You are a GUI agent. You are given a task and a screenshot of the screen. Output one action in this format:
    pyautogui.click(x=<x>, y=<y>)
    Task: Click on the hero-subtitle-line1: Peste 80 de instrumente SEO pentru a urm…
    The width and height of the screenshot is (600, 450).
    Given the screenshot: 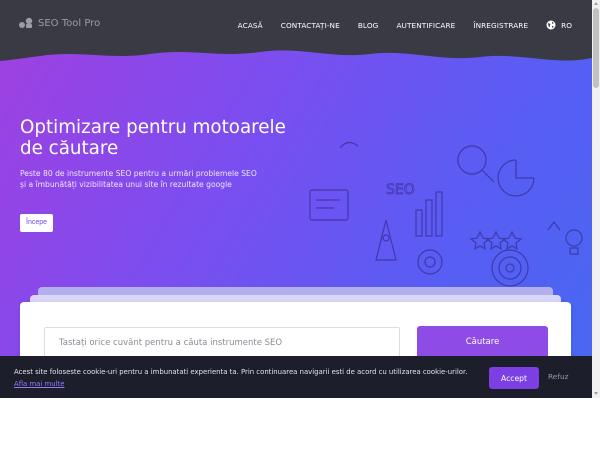 What is the action you would take?
    pyautogui.click(x=138, y=173)
    